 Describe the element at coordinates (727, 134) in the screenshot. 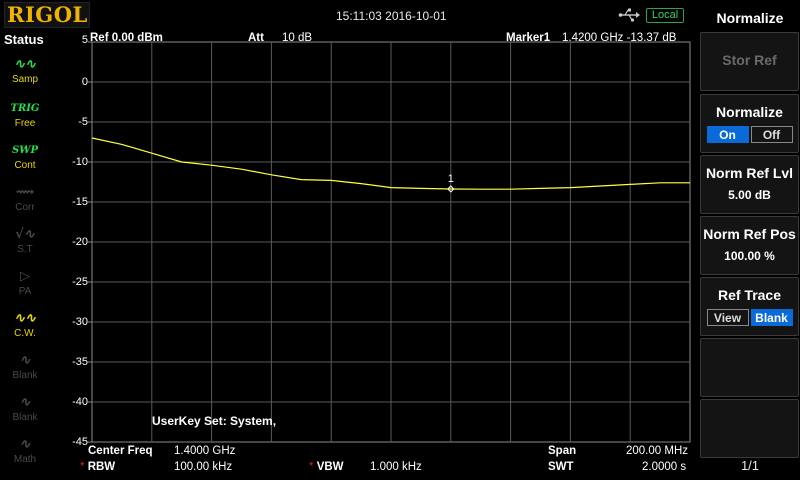

I see `normalize-on-option: On` at that location.